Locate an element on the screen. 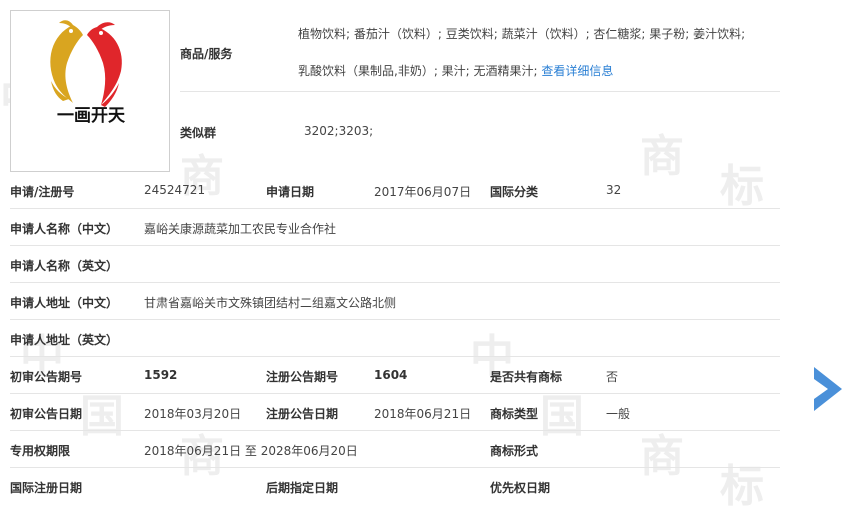  priority-date-label: 优先权日期 is located at coordinates (520, 488).